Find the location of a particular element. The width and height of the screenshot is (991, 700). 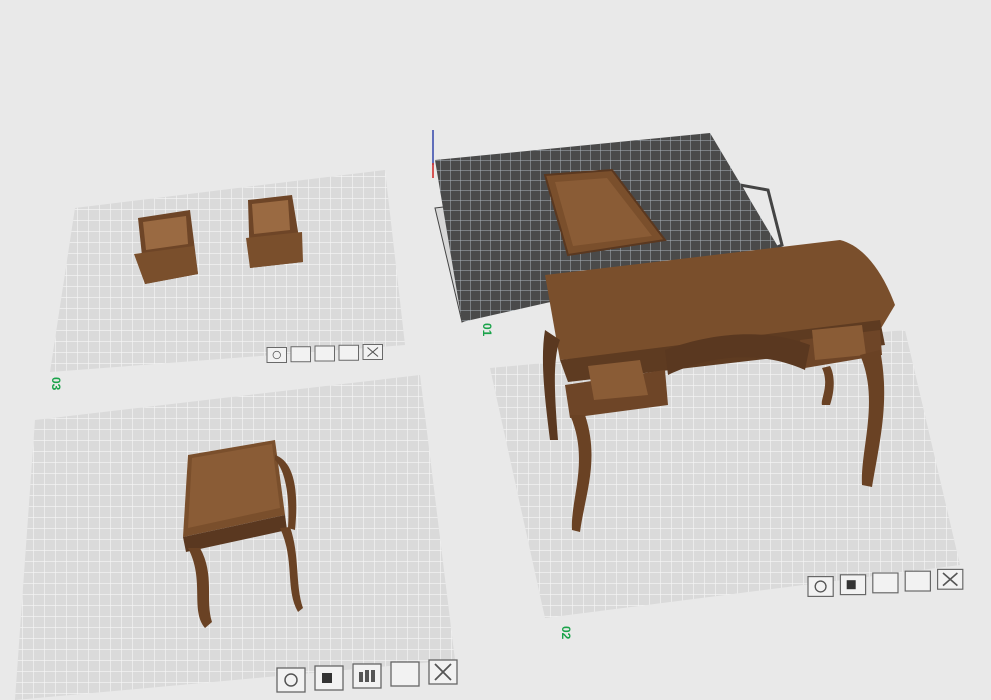

plate-03-toolbar is located at coordinates (324, 353).